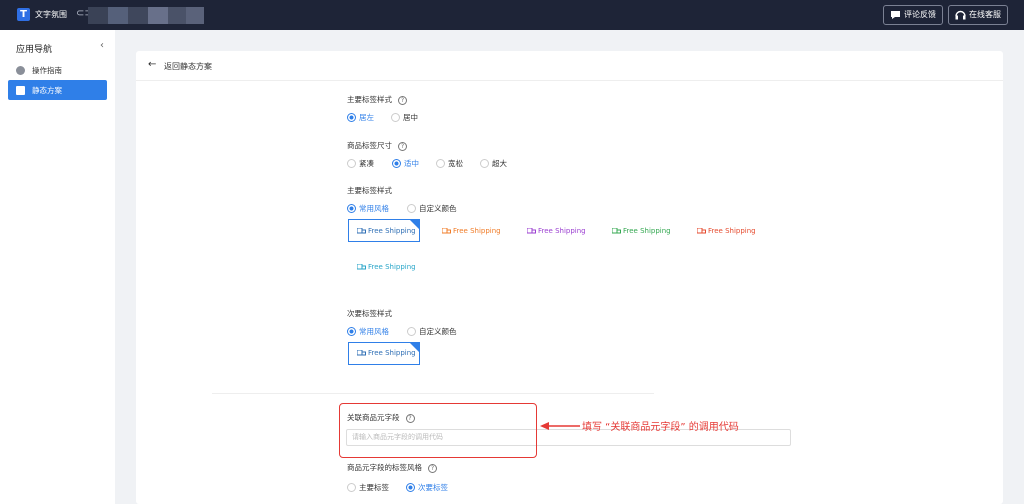 The height and width of the screenshot is (504, 1024). I want to click on collapse-sidebar-icon: ‹, so click(102, 45).